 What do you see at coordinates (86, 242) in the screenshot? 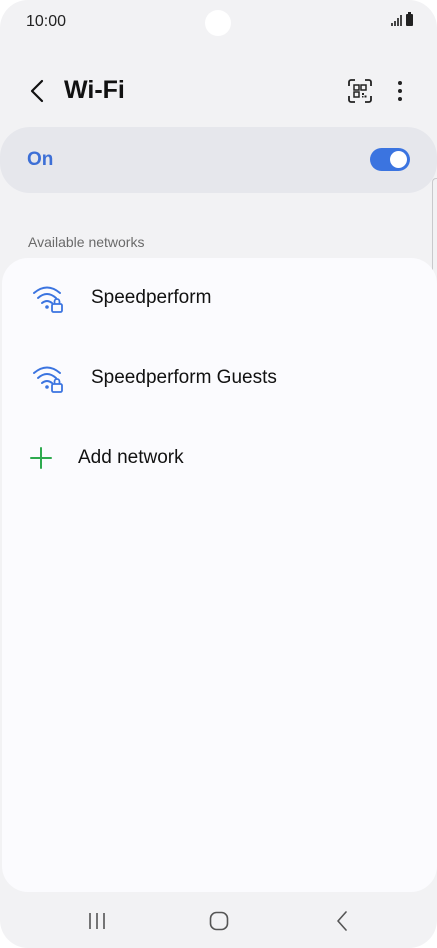
I see `available-networks-header: Available networks` at bounding box center [86, 242].